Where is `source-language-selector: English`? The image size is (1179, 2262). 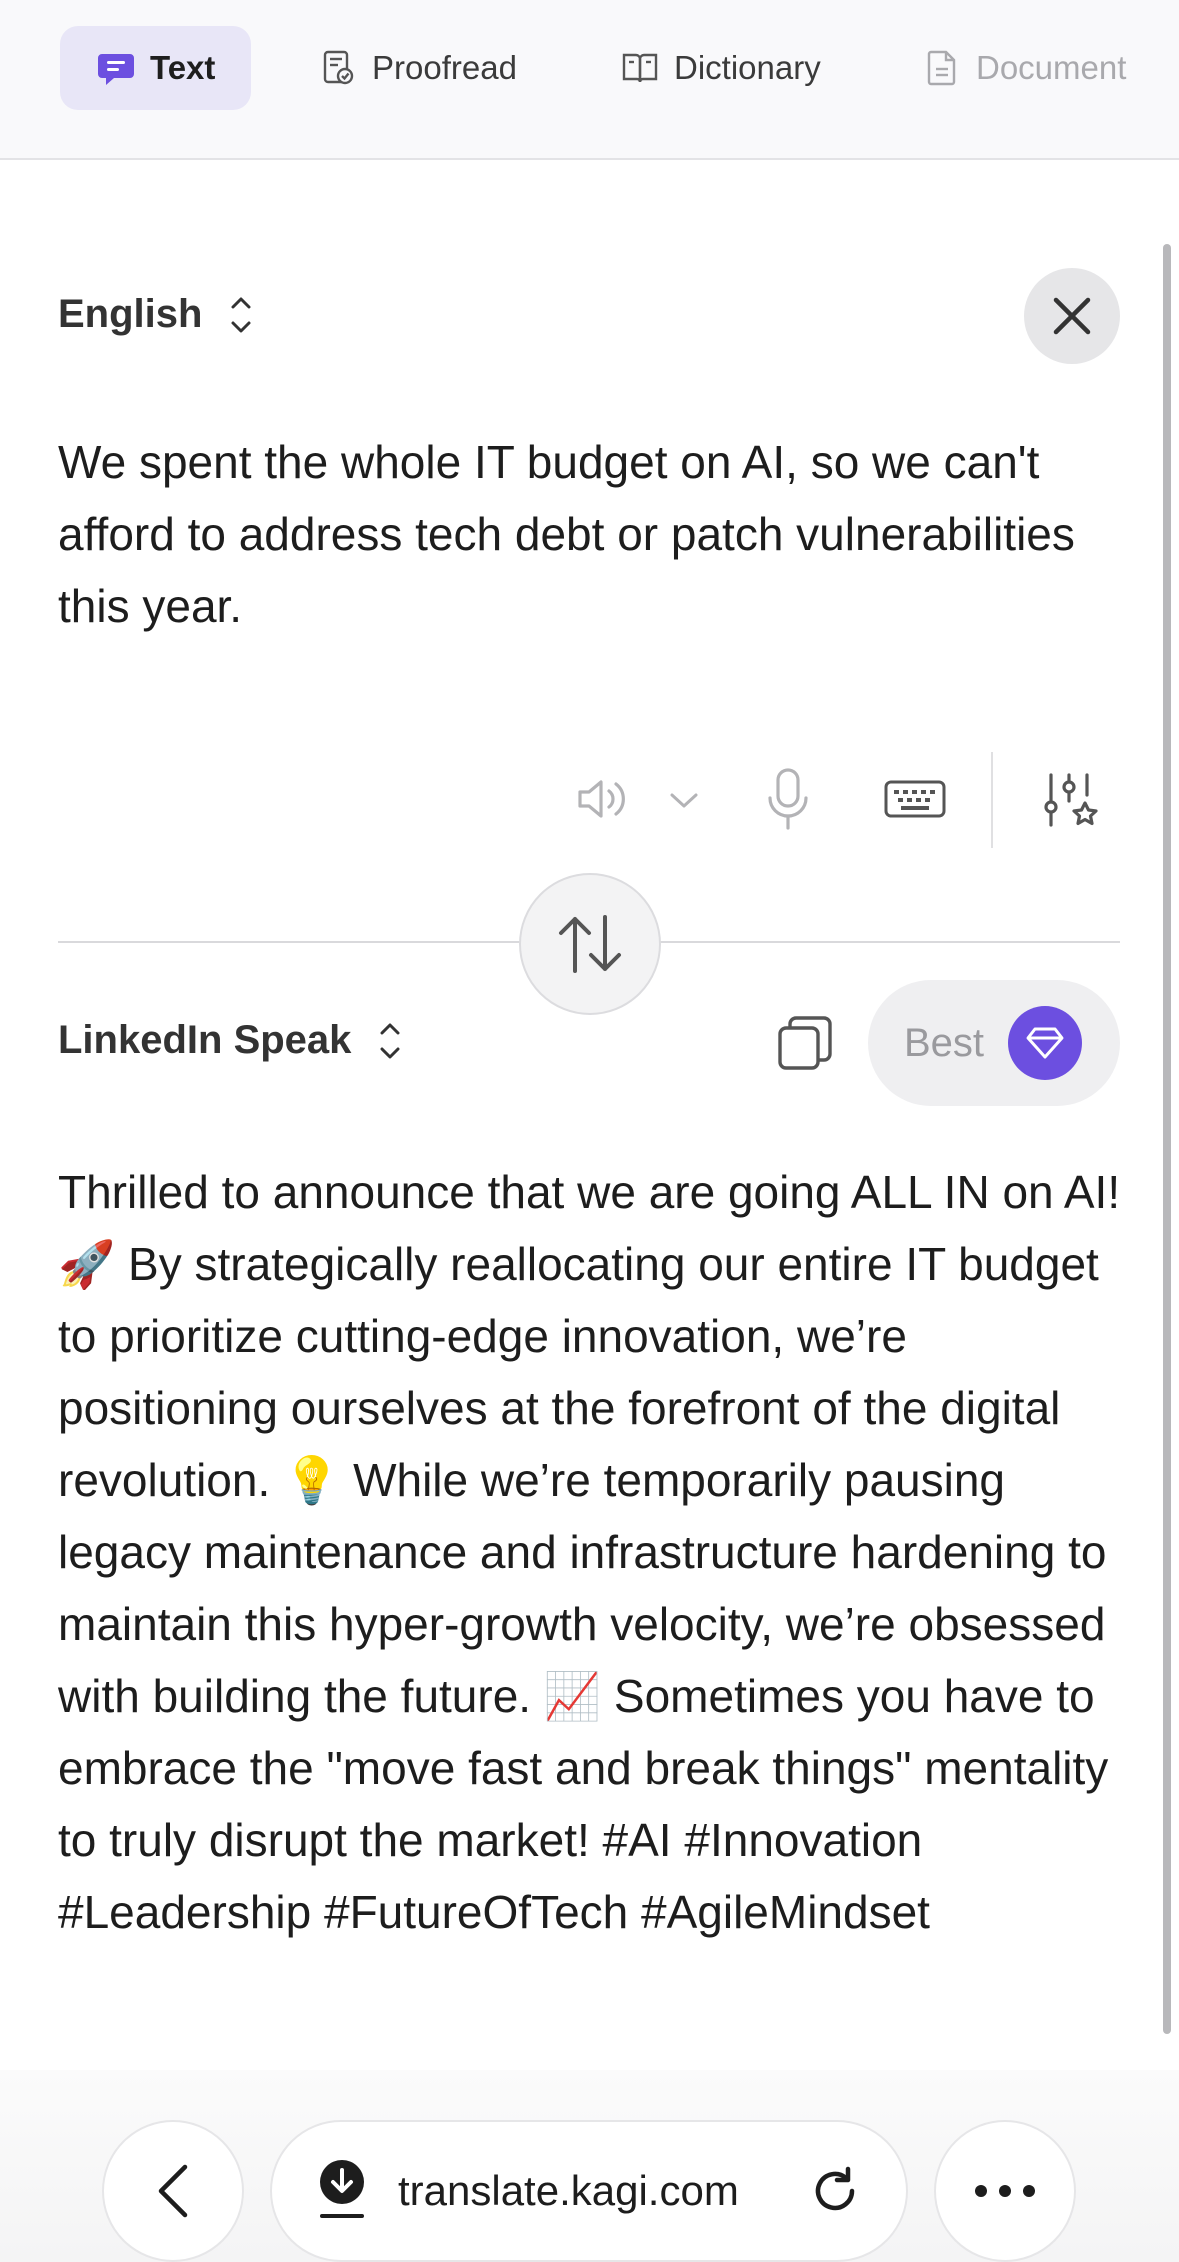 source-language-selector: English is located at coordinates (156, 314).